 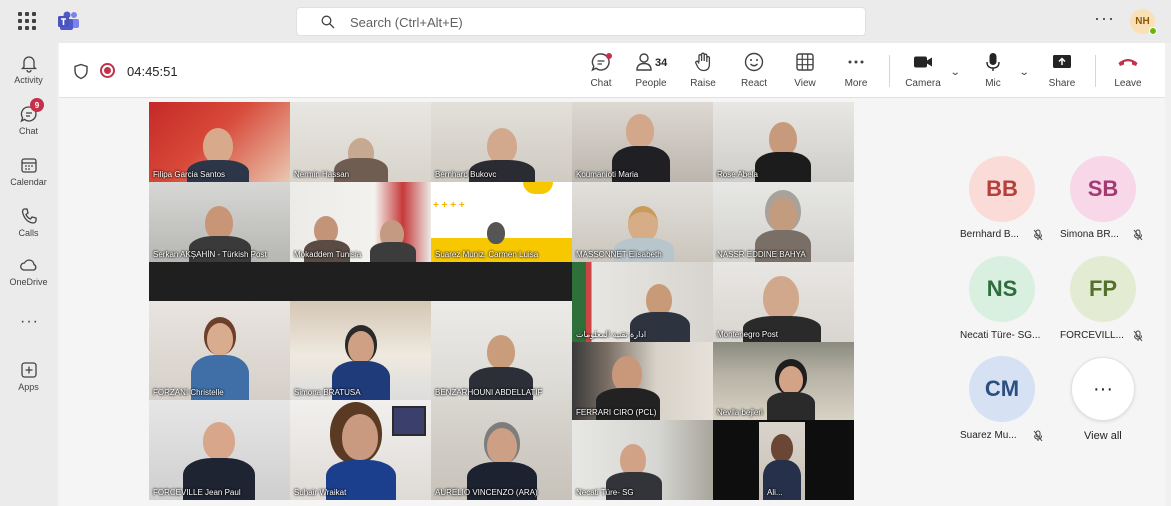 What do you see at coordinates (1002, 289) in the screenshot?
I see `avatar: NS` at bounding box center [1002, 289].